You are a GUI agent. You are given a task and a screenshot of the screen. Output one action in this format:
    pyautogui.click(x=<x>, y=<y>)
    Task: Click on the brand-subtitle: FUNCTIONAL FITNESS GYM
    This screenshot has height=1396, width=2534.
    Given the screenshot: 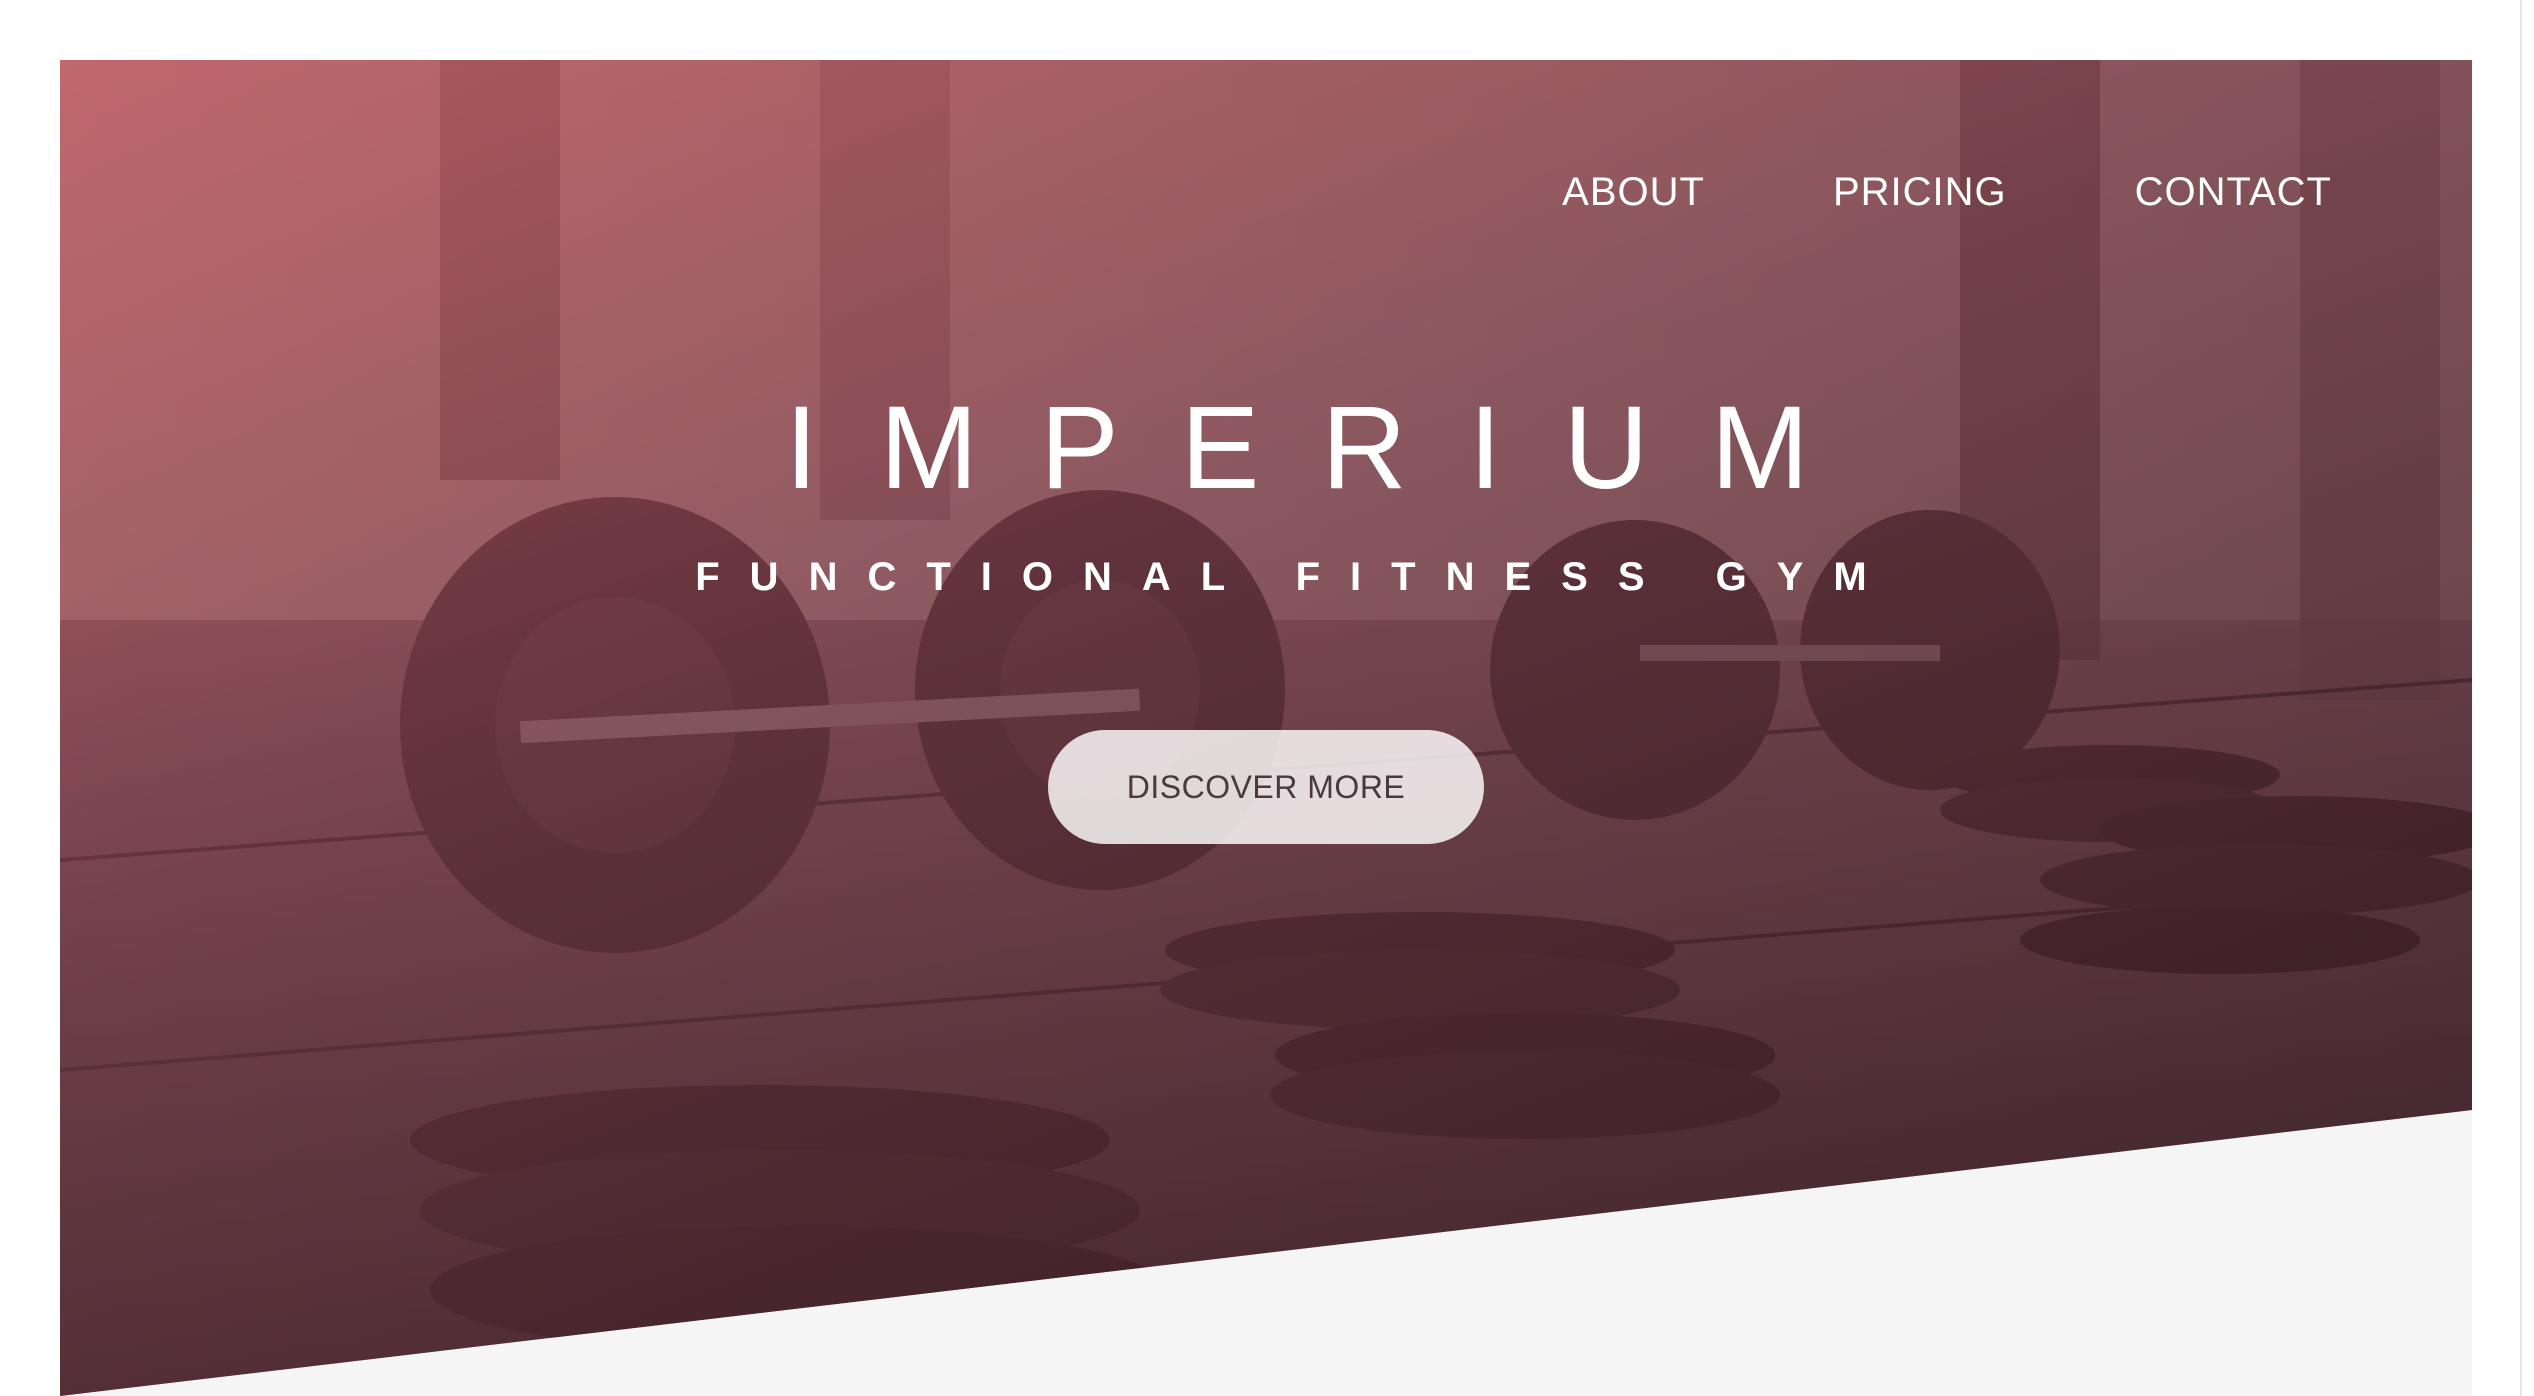 What is the action you would take?
    pyautogui.click(x=1296, y=577)
    